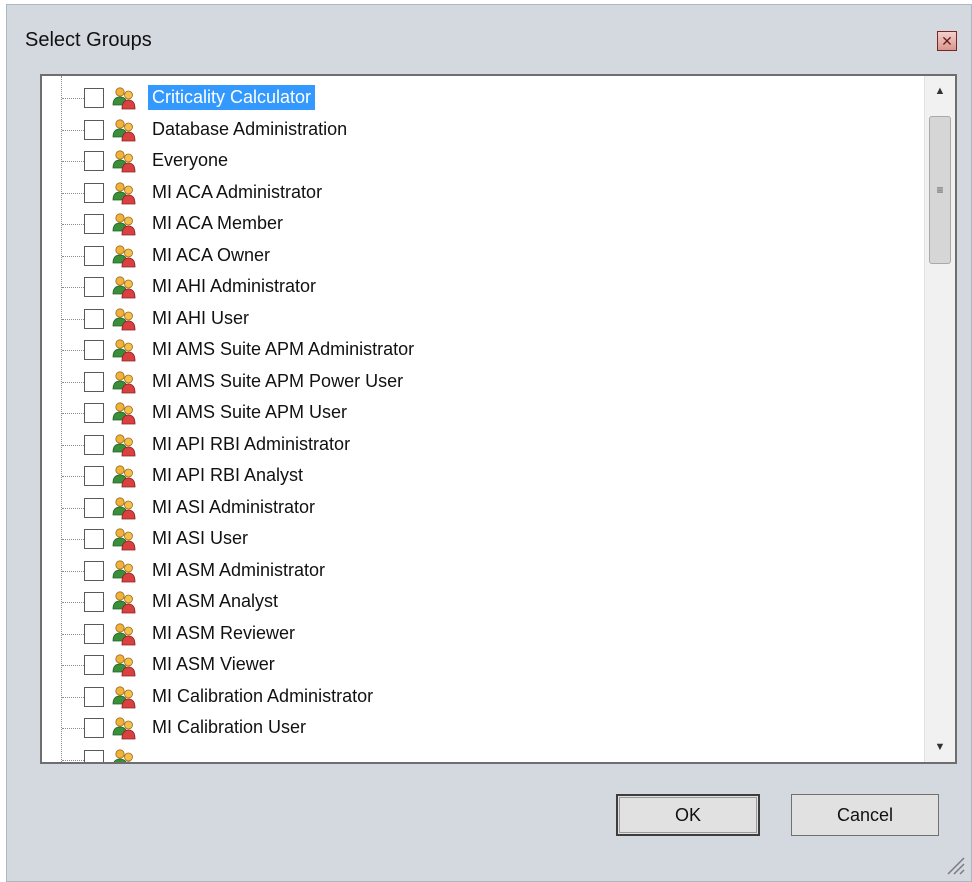  Describe the element at coordinates (477, 476) in the screenshot. I see `tree-row: MI API RBI Analyst` at that location.